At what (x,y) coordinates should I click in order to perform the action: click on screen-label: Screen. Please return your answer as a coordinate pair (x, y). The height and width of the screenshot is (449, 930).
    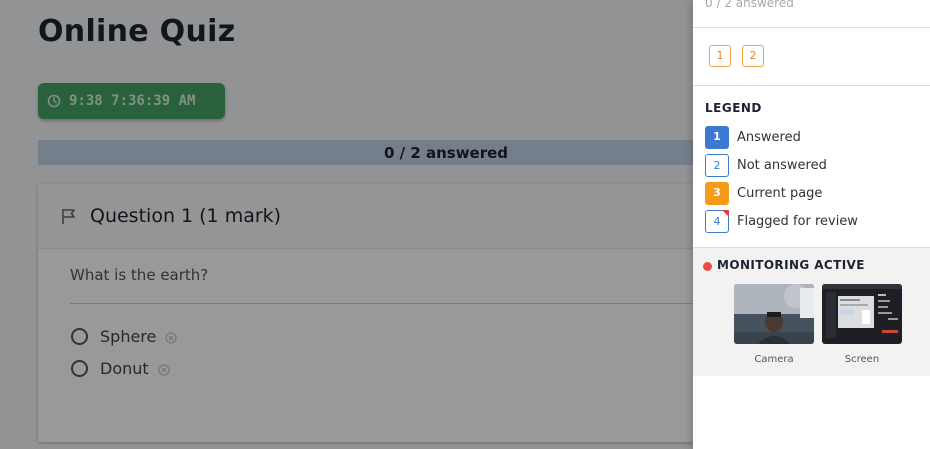
    Looking at the image, I should click on (862, 359).